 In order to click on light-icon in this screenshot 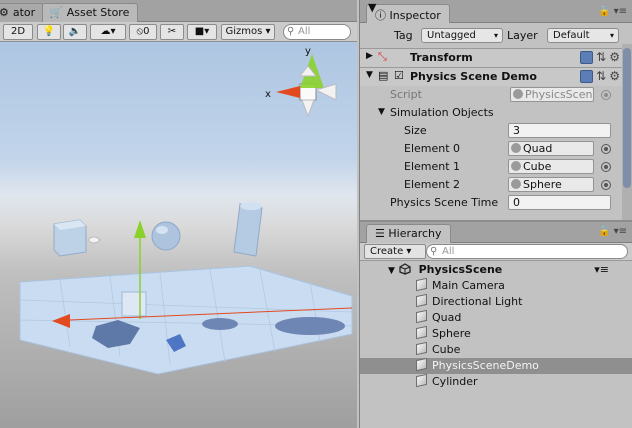, I will do `click(94, 240)`.